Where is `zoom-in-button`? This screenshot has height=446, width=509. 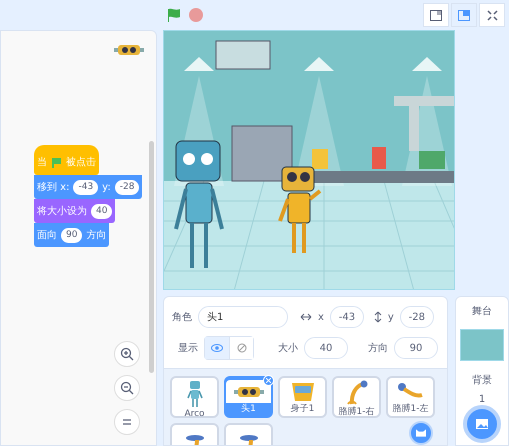
zoom-in-button is located at coordinates (127, 354).